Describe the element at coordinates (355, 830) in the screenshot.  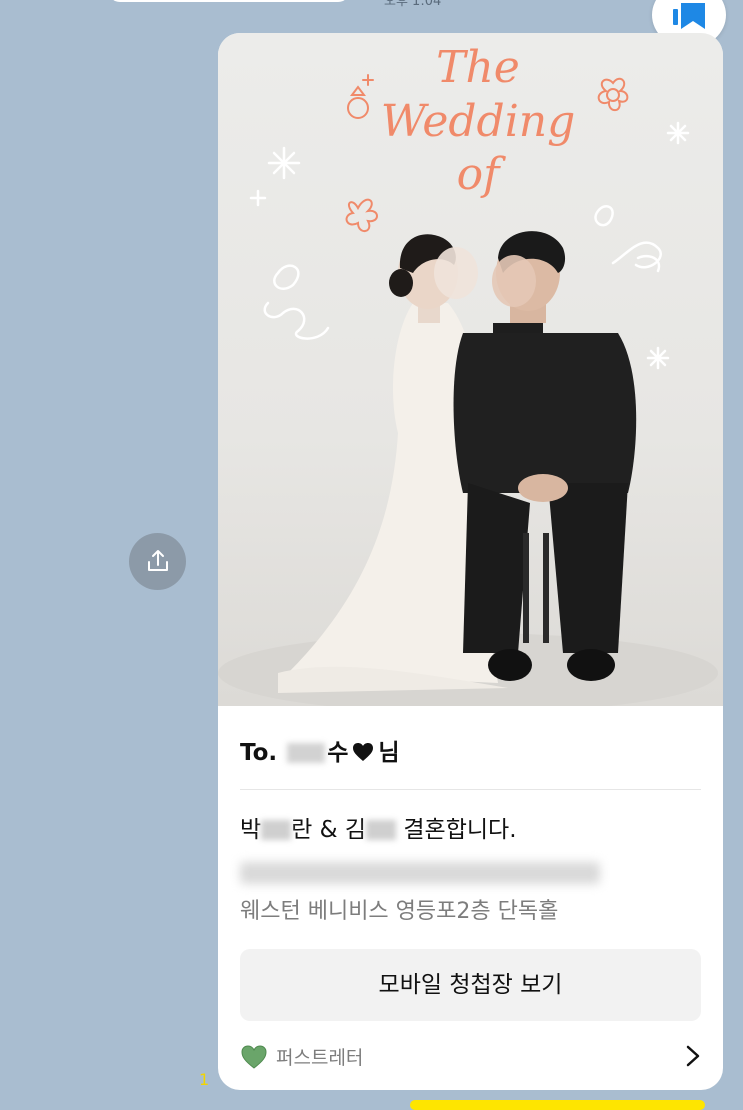
I see `bride-surname: 김` at that location.